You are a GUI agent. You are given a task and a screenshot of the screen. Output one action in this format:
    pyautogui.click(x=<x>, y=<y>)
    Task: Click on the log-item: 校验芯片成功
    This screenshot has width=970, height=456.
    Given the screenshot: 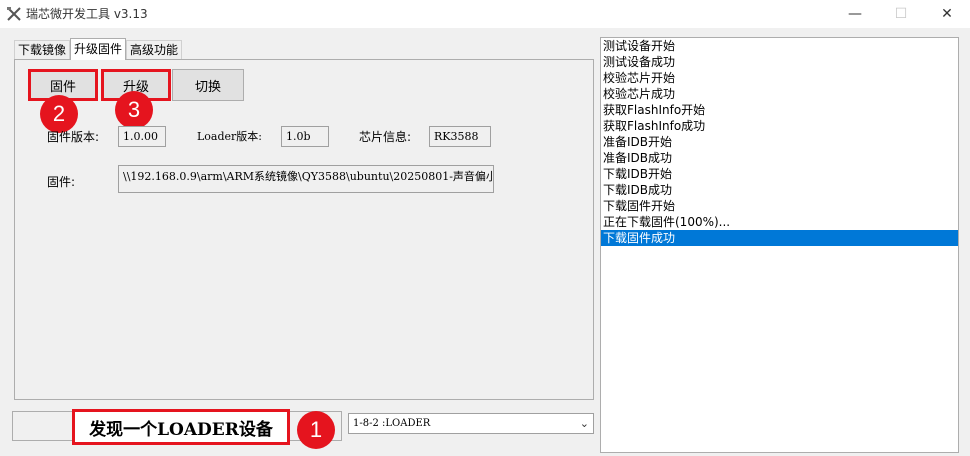 What is the action you would take?
    pyautogui.click(x=779, y=94)
    